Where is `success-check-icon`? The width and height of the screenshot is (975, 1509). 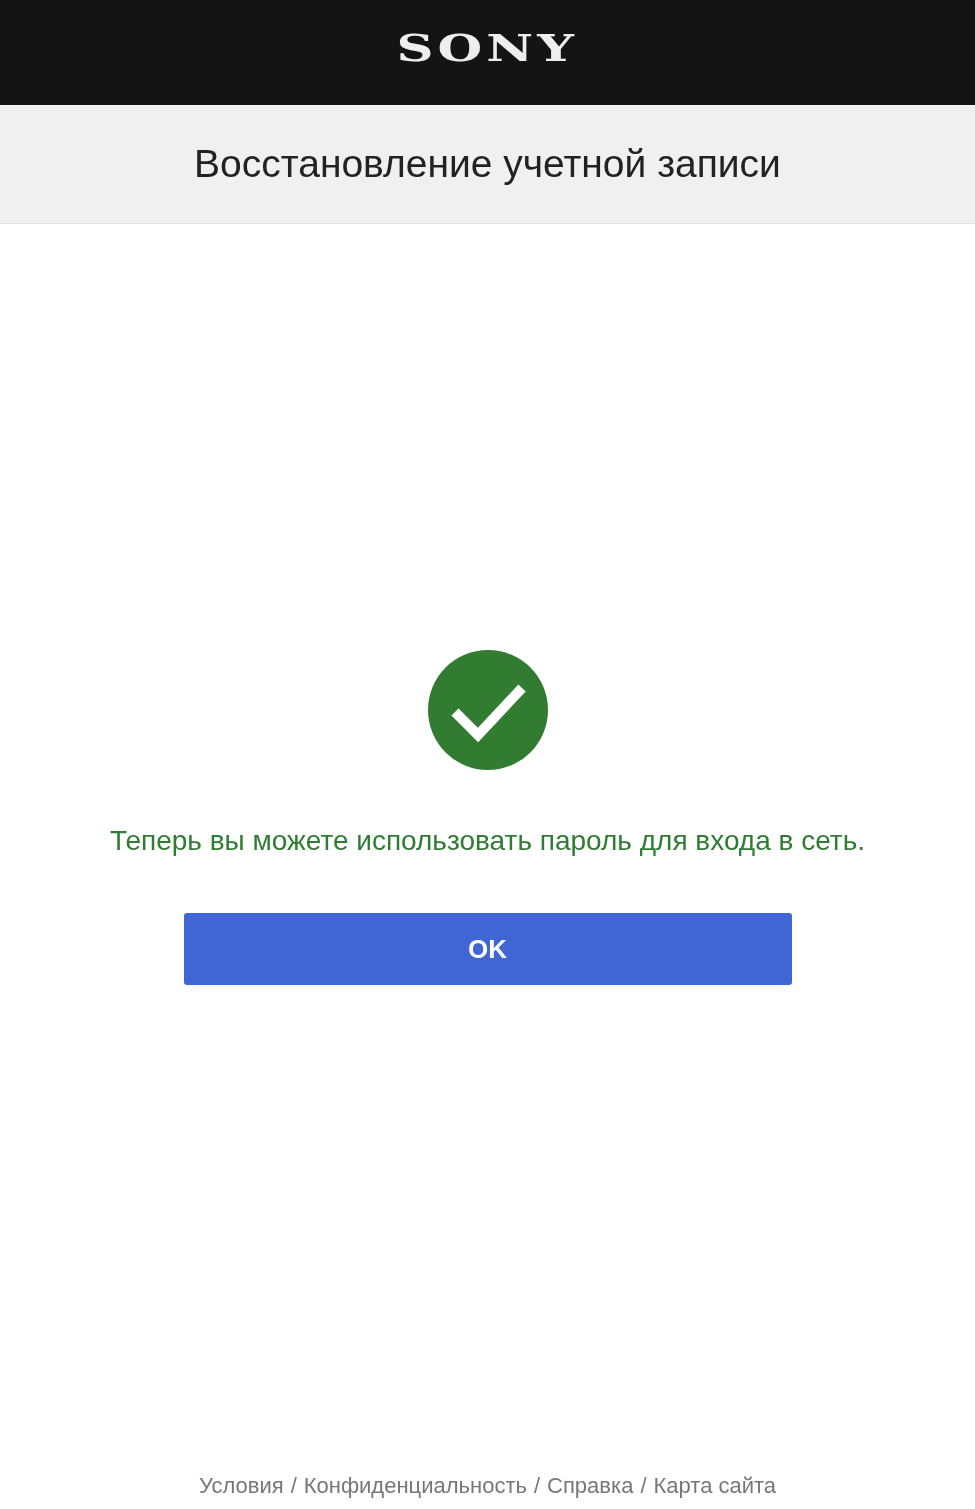
success-check-icon is located at coordinates (487, 710).